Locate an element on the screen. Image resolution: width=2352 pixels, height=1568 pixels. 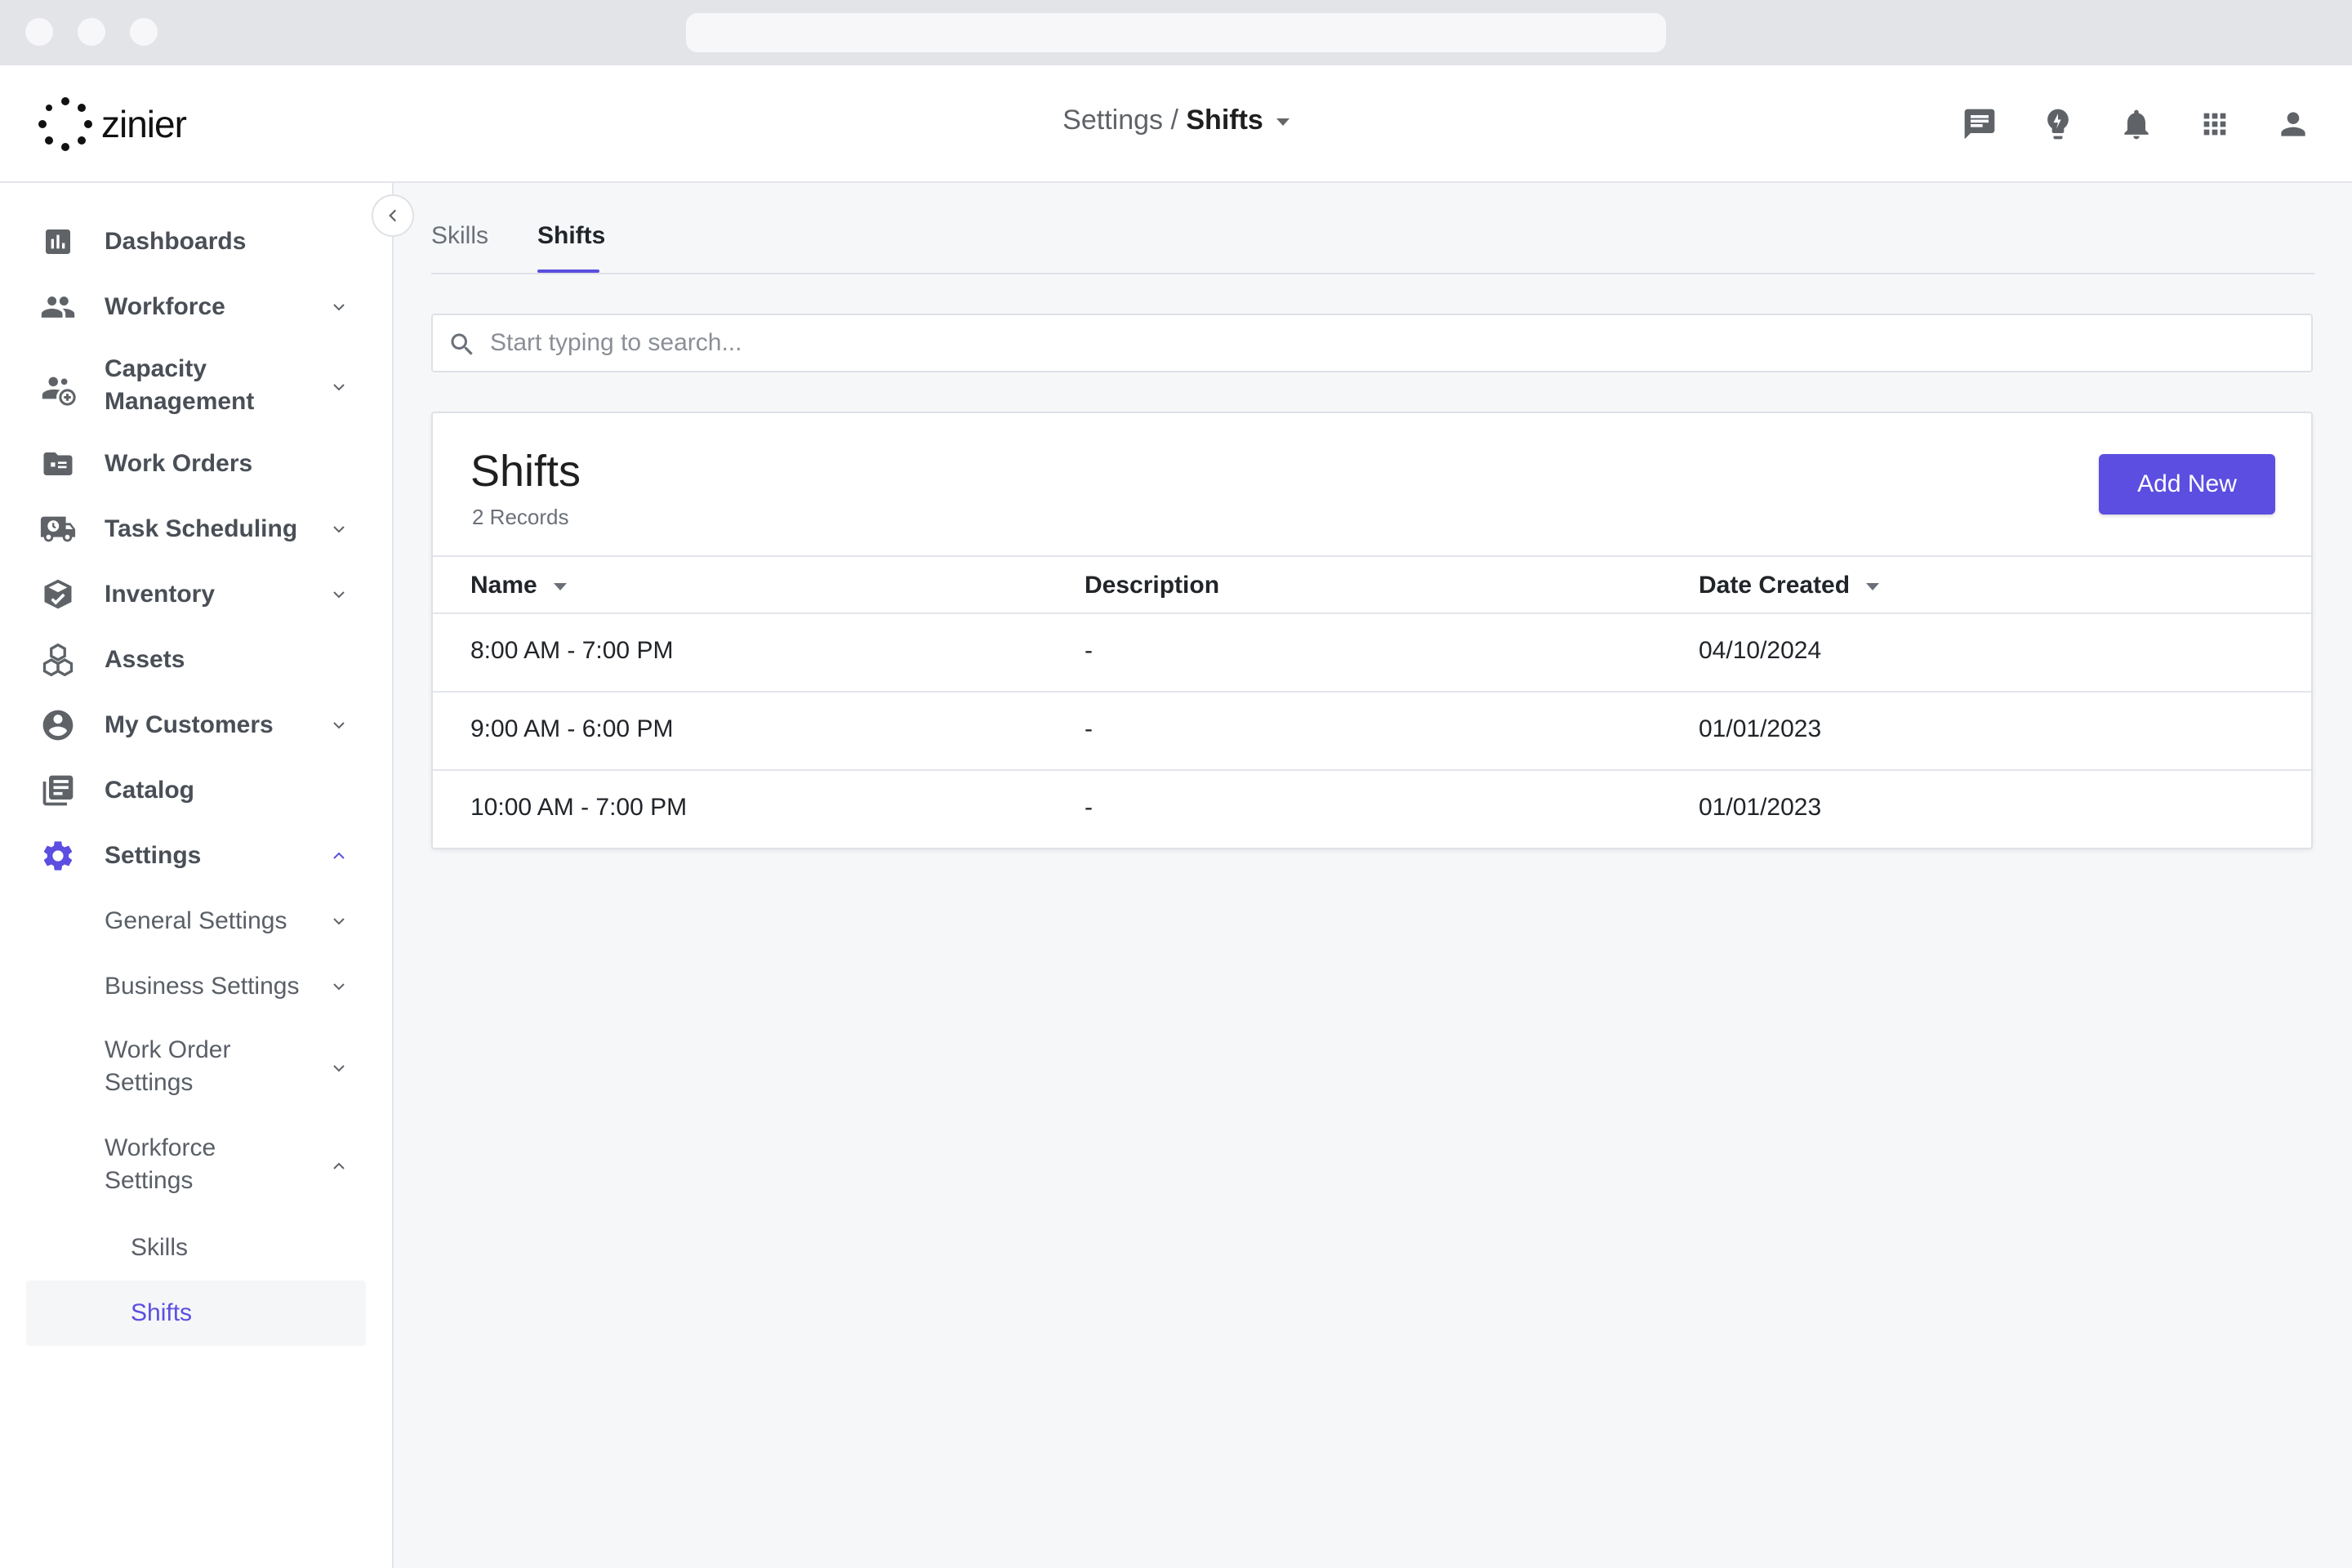
breadcrumb-parent: Settings is located at coordinates (1112, 121).